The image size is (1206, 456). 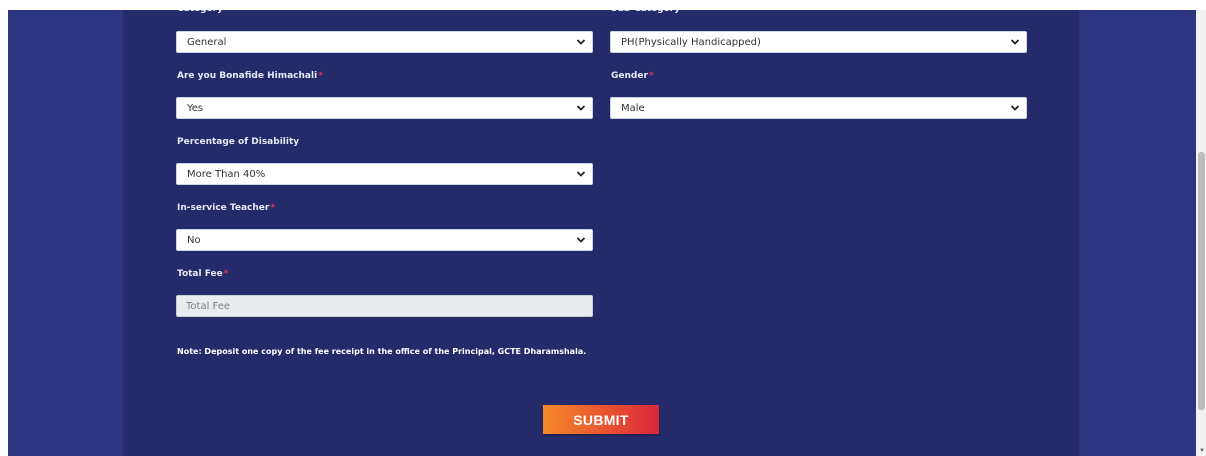 I want to click on bonafide-label-text: Are you Bonafide Himachali, so click(x=247, y=76).